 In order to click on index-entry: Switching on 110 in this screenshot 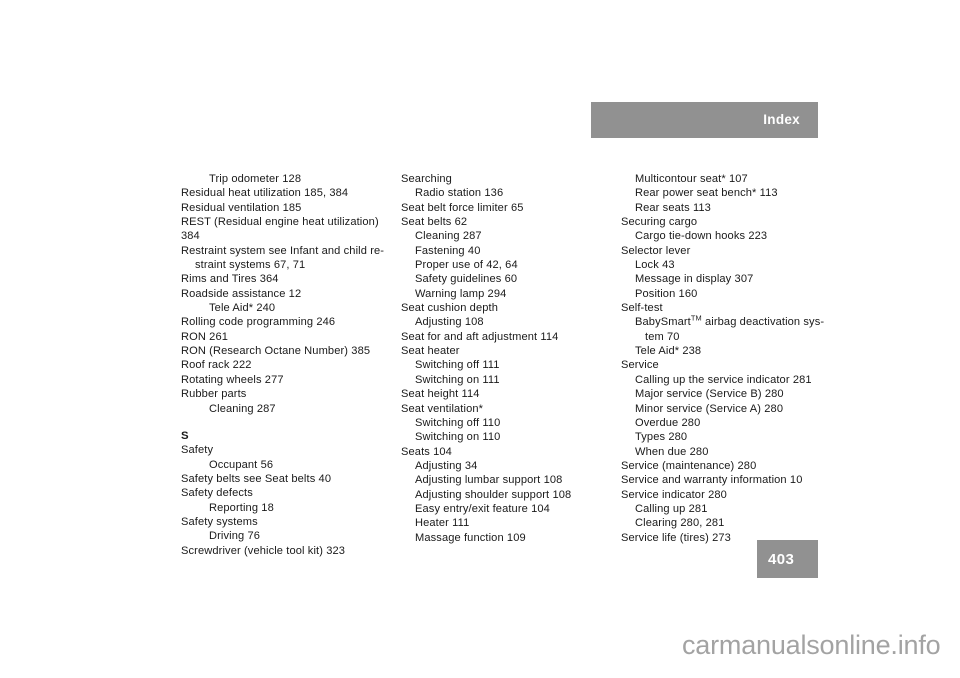, I will do `click(458, 437)`.